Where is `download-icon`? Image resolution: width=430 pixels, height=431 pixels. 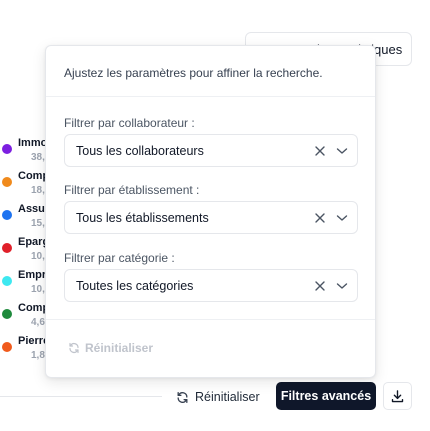
download-icon is located at coordinates (397, 395).